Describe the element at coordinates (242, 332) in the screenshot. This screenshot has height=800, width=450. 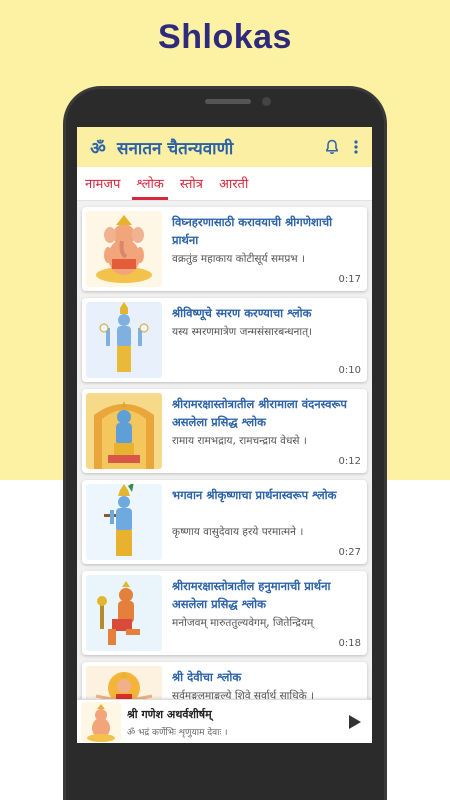
I see `item-subtitle: यस्य स्मरणमात्रेण जन्मसंसारबन्धनात्।` at that location.